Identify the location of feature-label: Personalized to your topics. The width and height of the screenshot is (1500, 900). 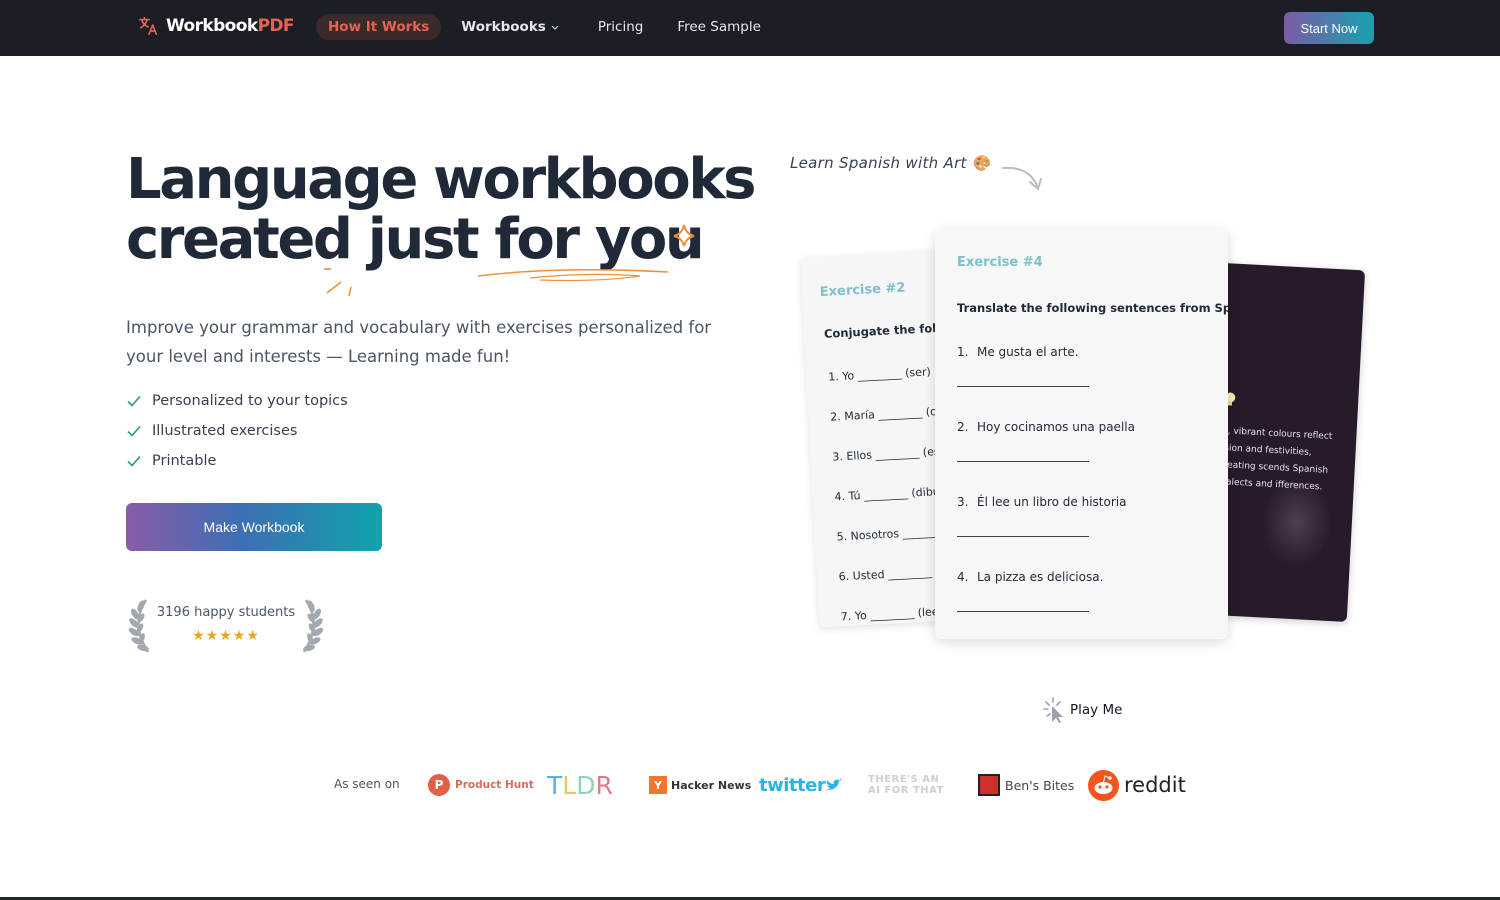
(250, 401).